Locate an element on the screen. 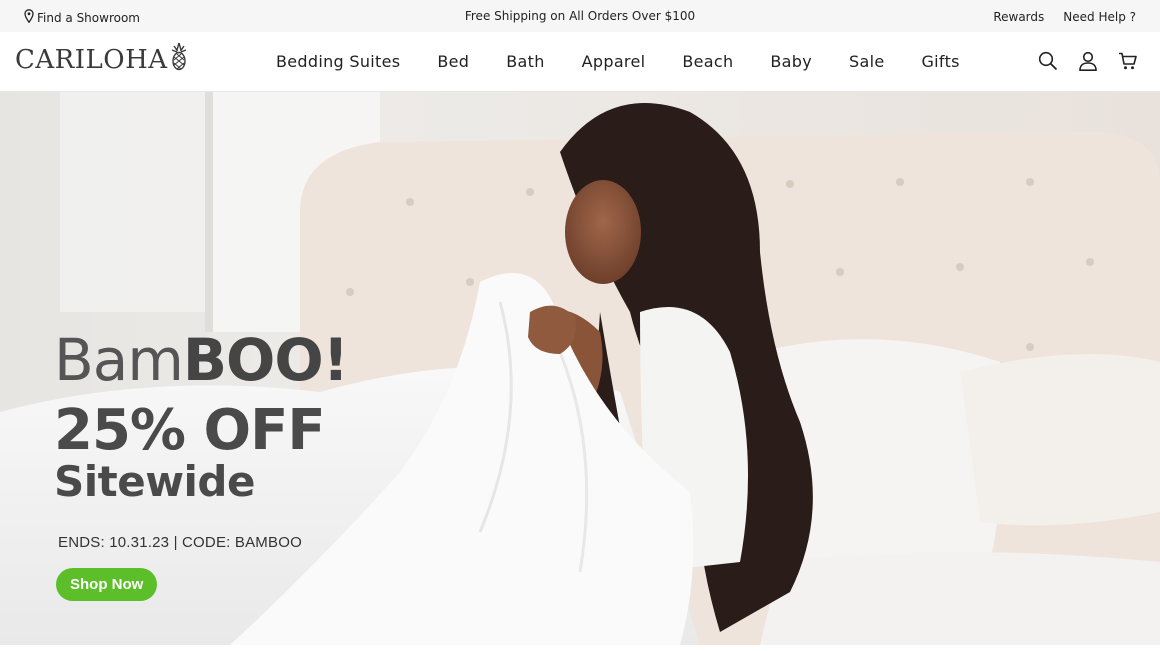 The image size is (1160, 651). headline-bold: BOO! is located at coordinates (265, 360).